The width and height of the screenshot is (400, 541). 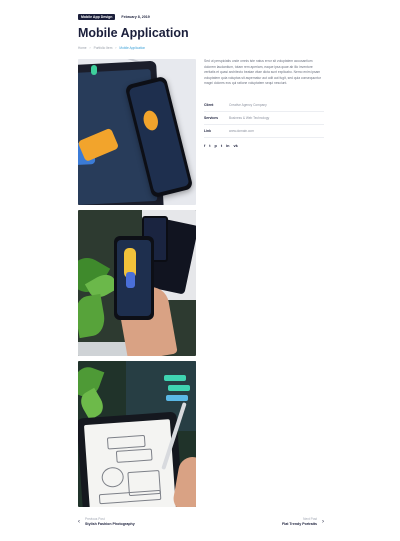 I want to click on meta-row-services: Services Business & Web Technology, so click(x=264, y=118).